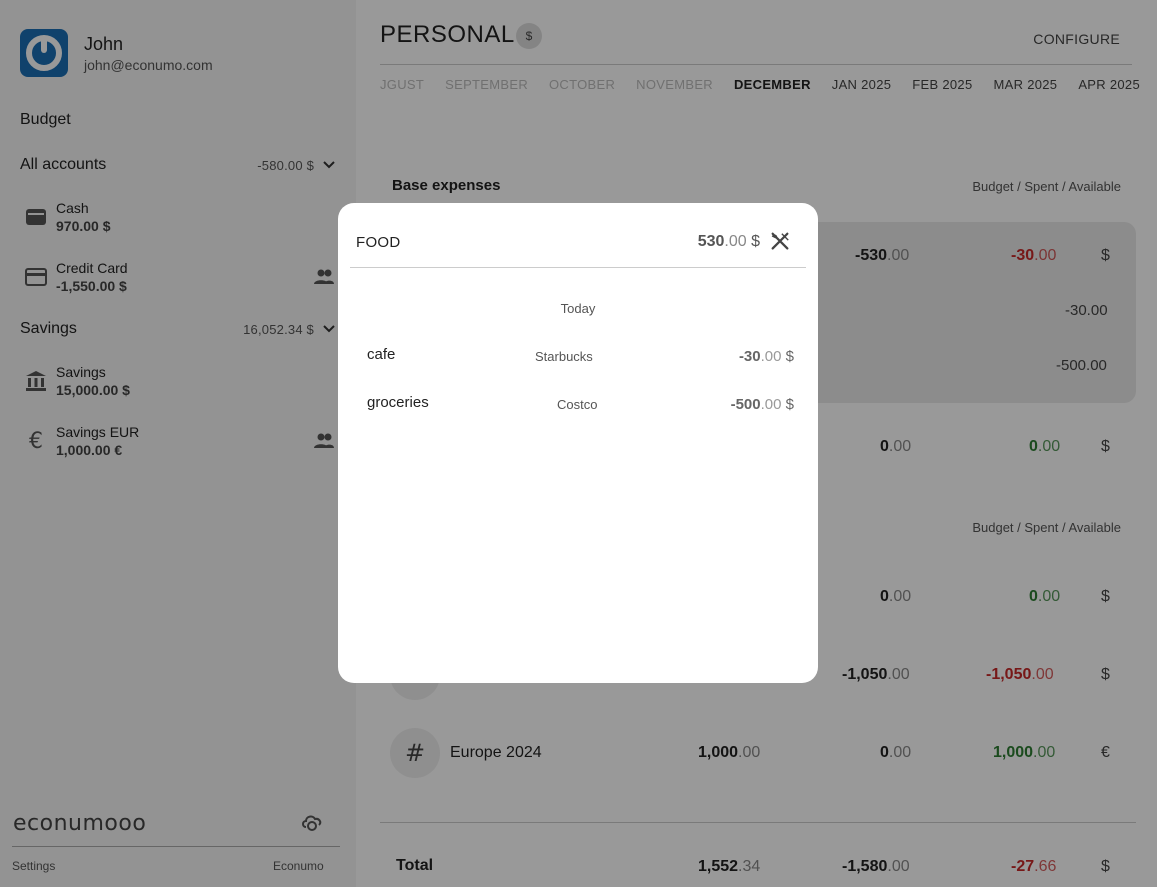 The width and height of the screenshot is (1157, 887). What do you see at coordinates (780, 241) in the screenshot?
I see `fork-knife-icon` at bounding box center [780, 241].